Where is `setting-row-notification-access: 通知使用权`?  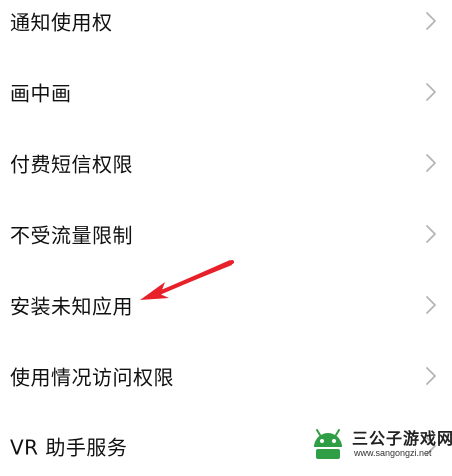
setting-row-notification-access: 通知使用权 is located at coordinates (226, 25).